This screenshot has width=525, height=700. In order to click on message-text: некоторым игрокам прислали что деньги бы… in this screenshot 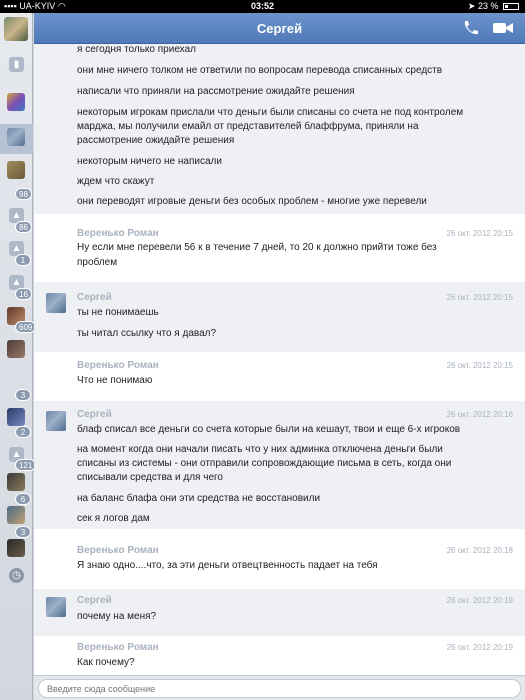, I will do `click(270, 112)`.